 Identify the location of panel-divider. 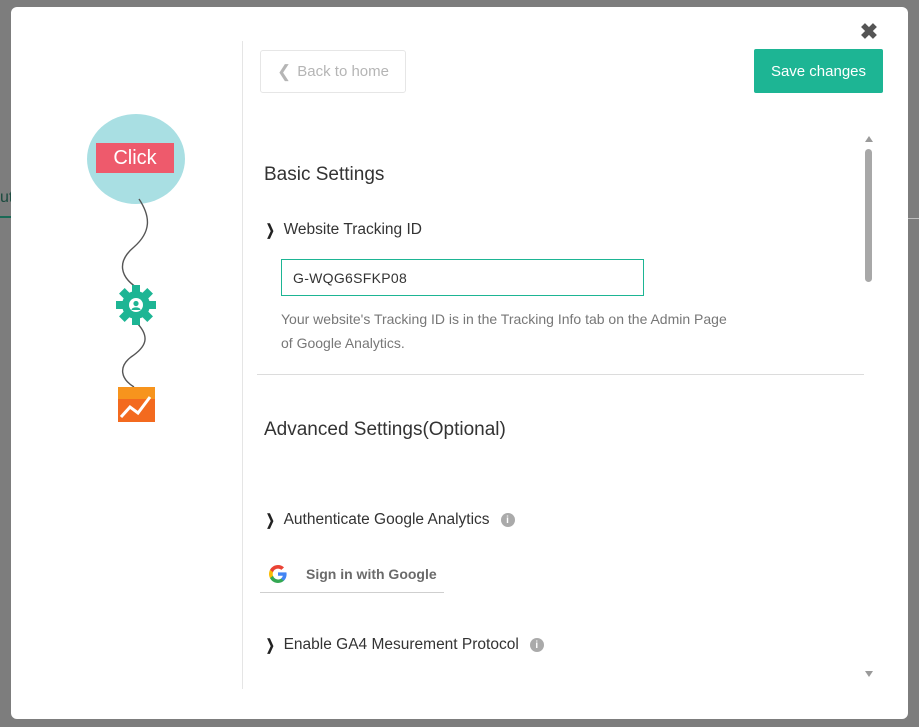
(242, 365).